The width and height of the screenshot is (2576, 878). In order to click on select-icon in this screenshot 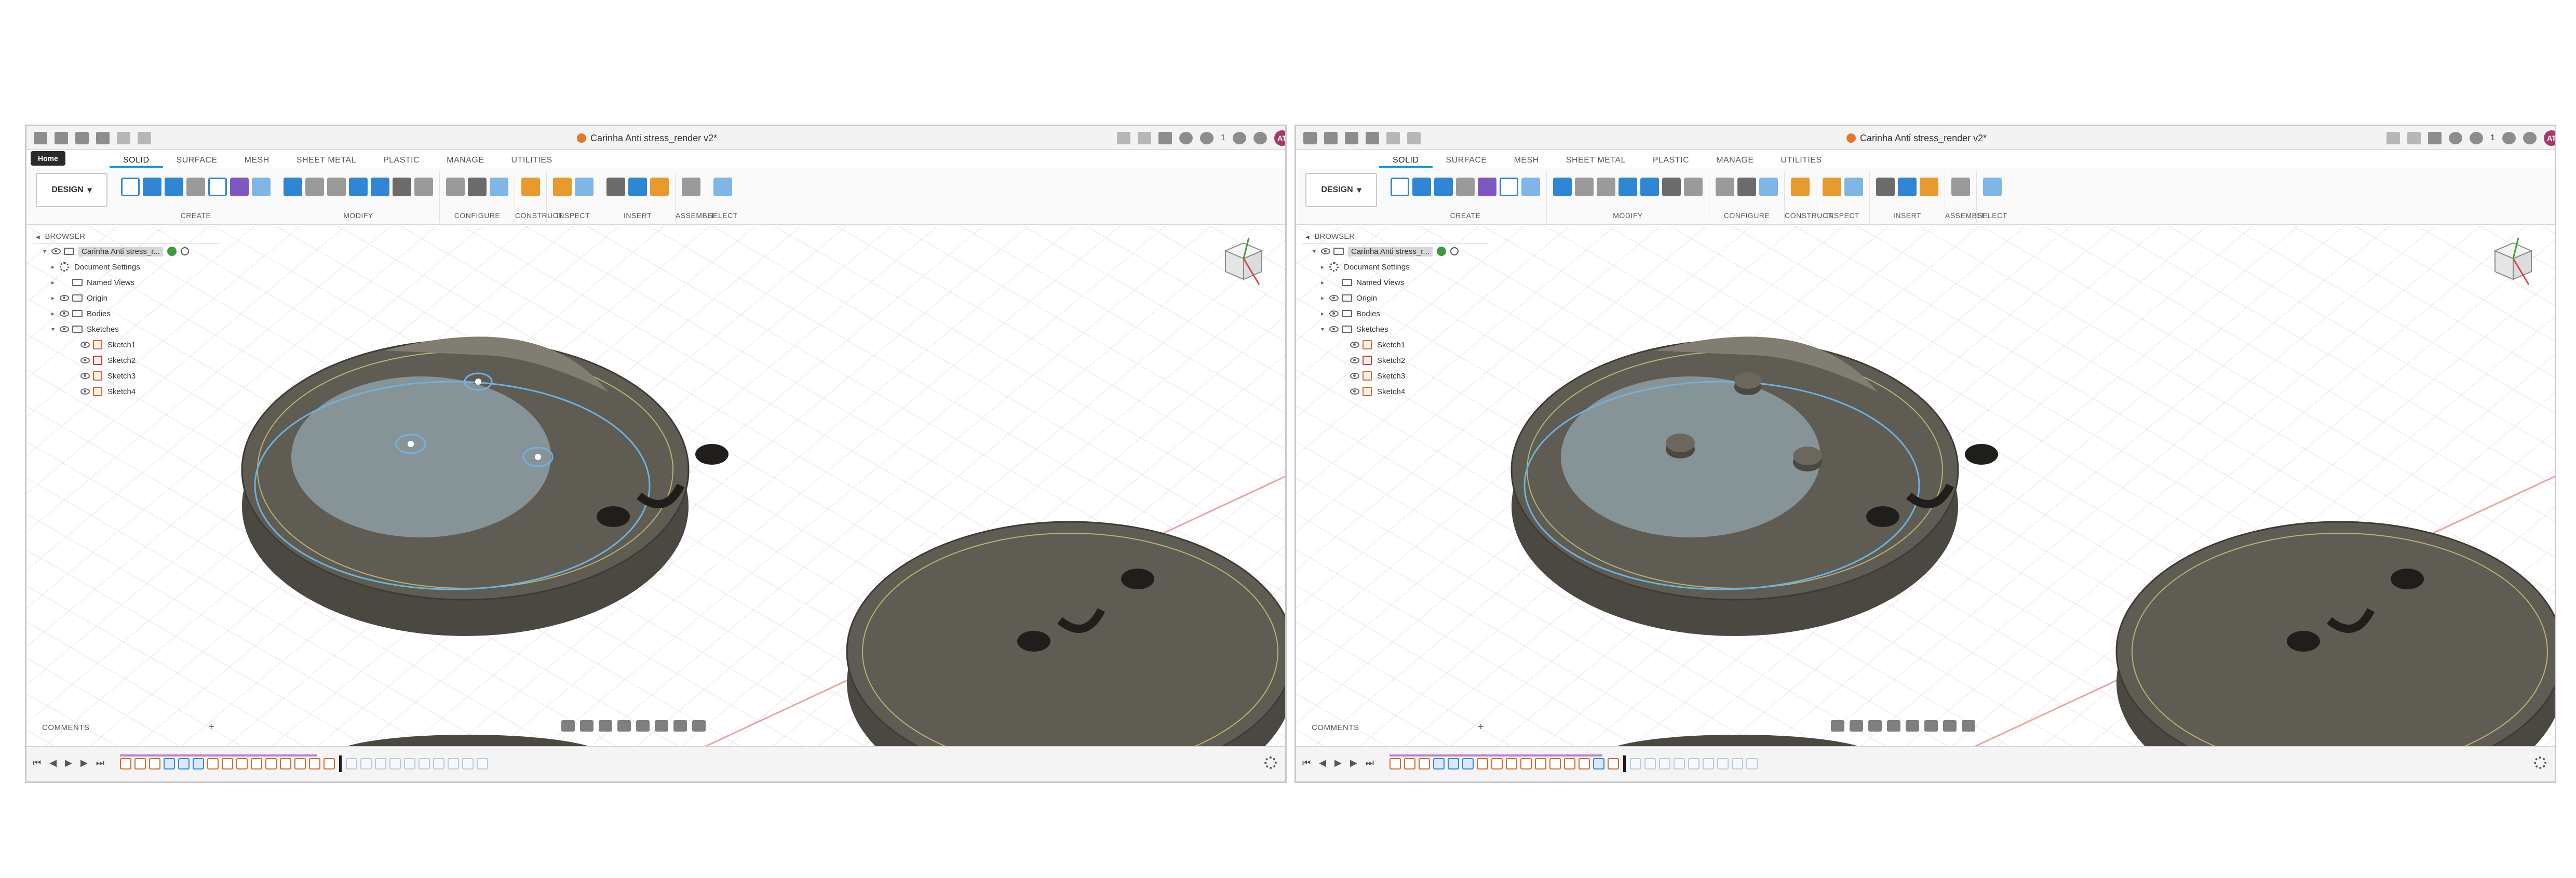, I will do `click(1992, 187)`.